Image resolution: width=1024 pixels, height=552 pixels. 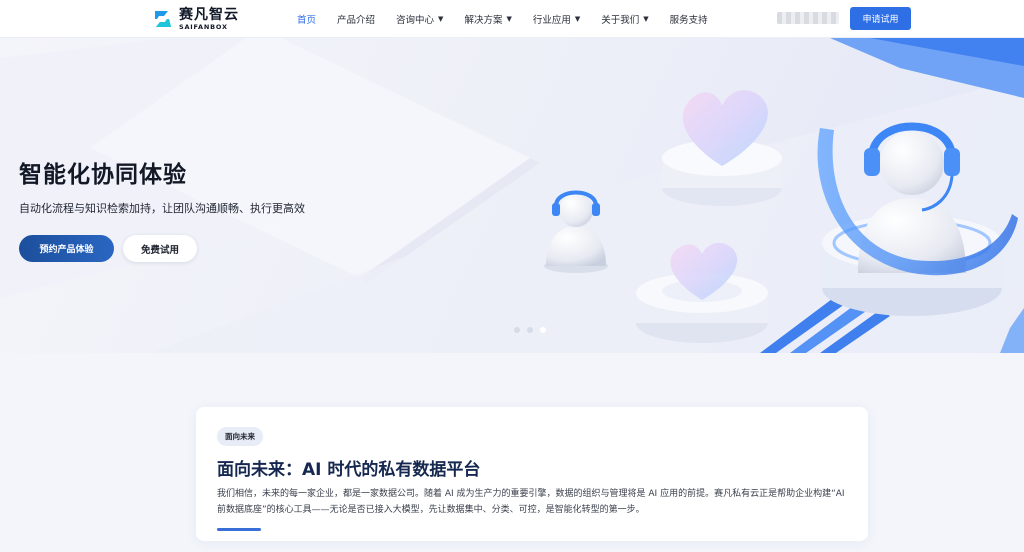 I want to click on nav-item-label: 关于我们, so click(x=620, y=20).